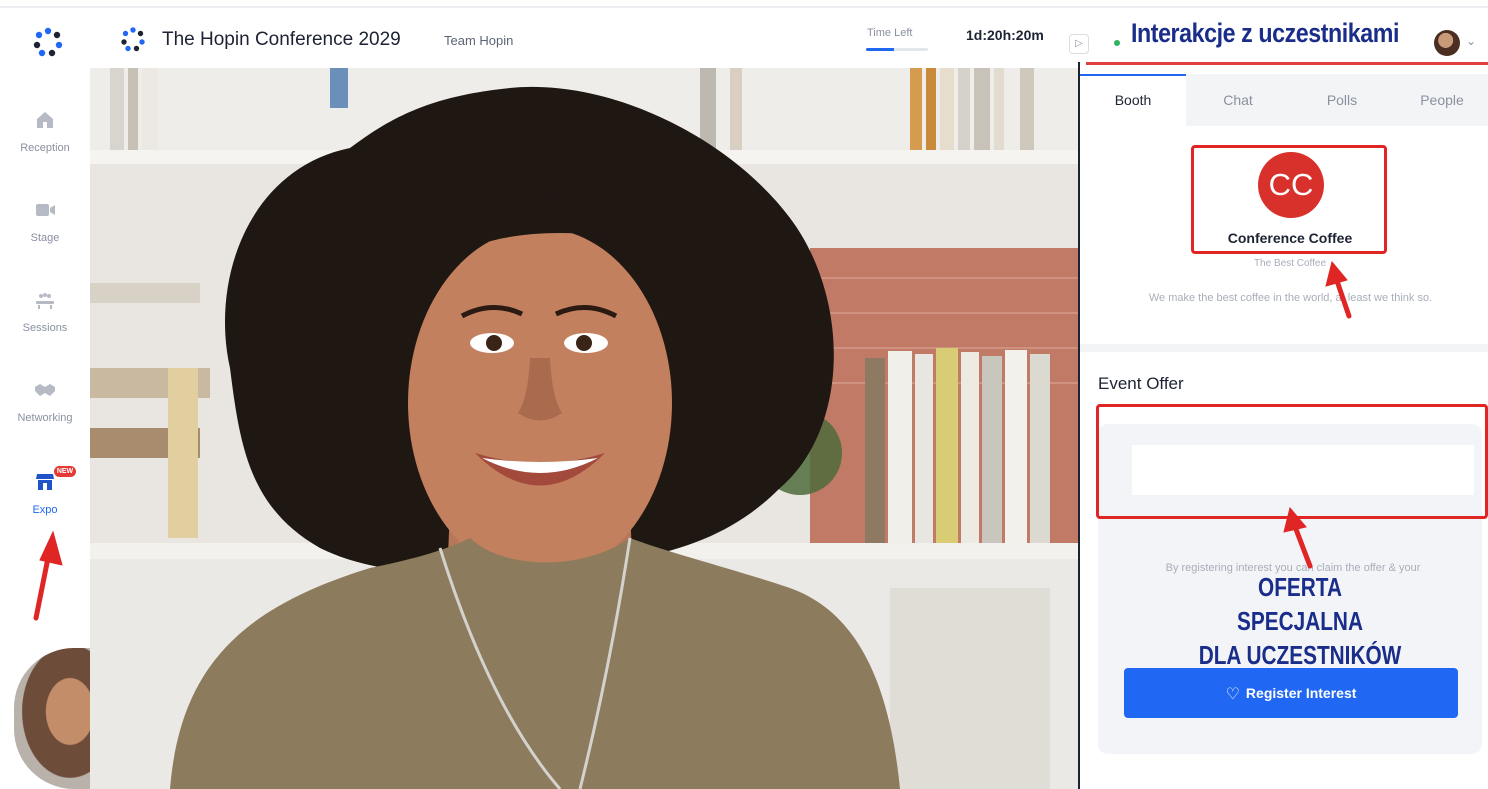 This screenshot has height=789, width=1488. Describe the element at coordinates (45, 238) in the screenshot. I see `sidebar-item-label: Stage` at that location.